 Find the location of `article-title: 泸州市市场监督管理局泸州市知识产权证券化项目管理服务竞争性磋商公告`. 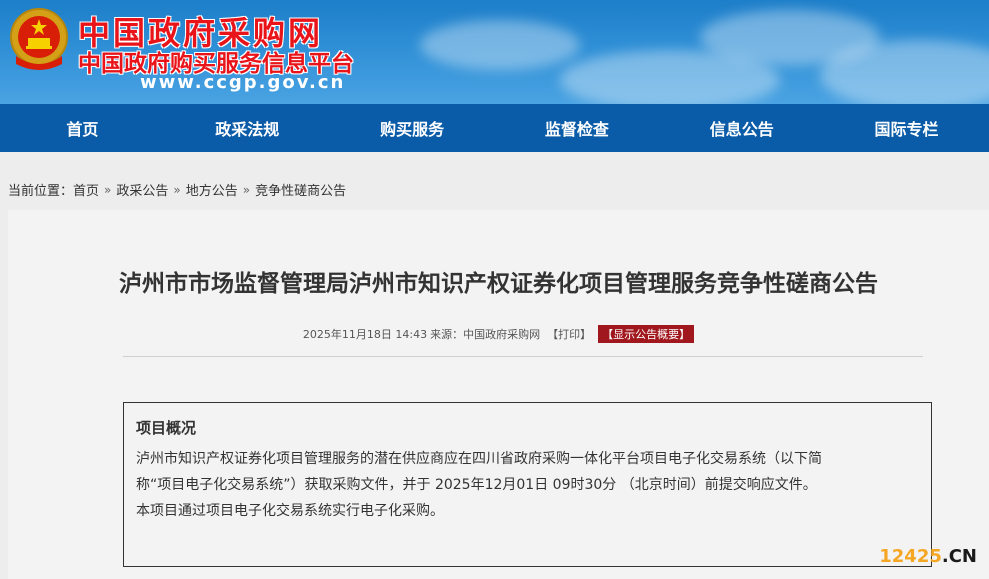

article-title: 泸州市市场监督管理局泸州市知识产权证券化项目管理服务竞争性磋商公告 is located at coordinates (498, 284).